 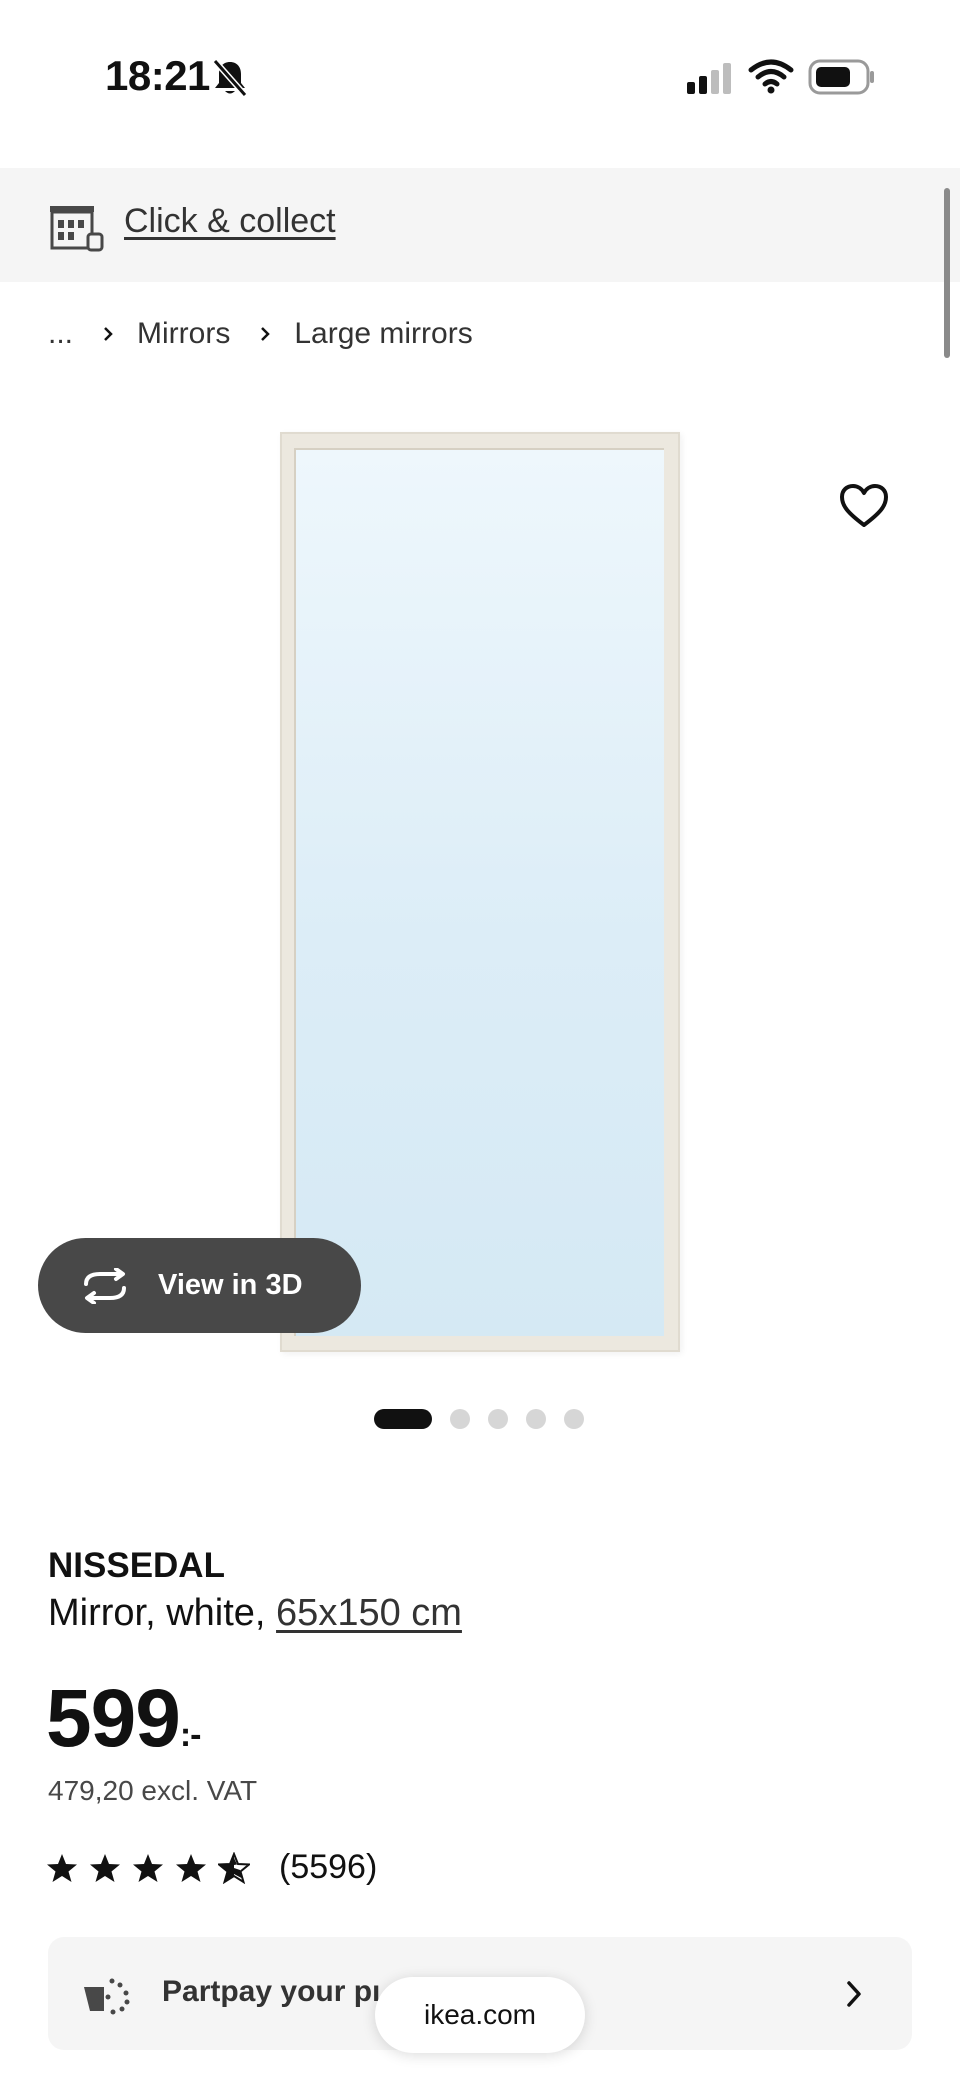 I want to click on browser-url-bar: ikea.com, so click(x=480, y=2015).